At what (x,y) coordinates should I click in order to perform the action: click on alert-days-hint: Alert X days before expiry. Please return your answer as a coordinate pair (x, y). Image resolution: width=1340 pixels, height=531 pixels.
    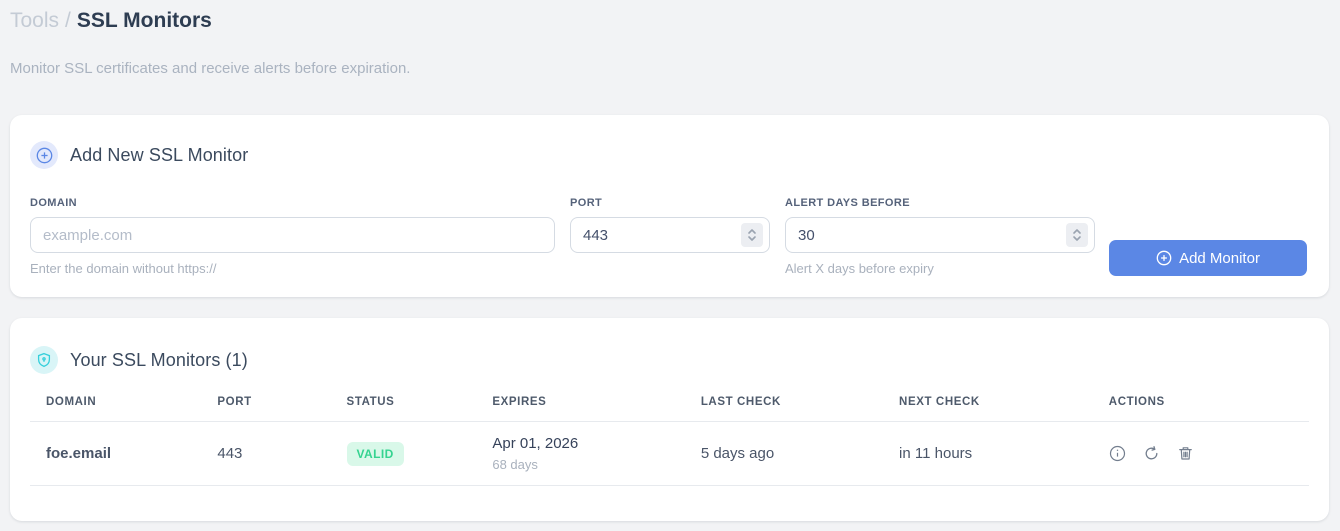
    Looking at the image, I should click on (859, 268).